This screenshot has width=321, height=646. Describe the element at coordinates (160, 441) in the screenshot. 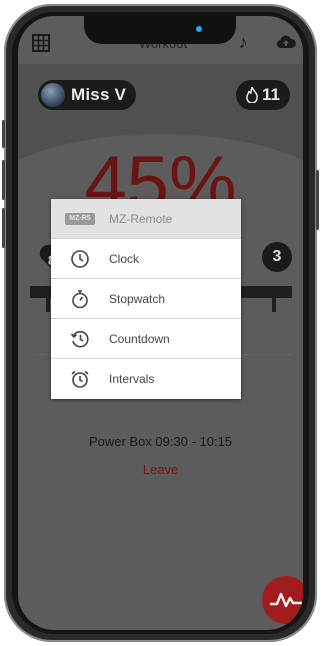

I see `class-info: Power Box 09:30 - 10:15` at that location.